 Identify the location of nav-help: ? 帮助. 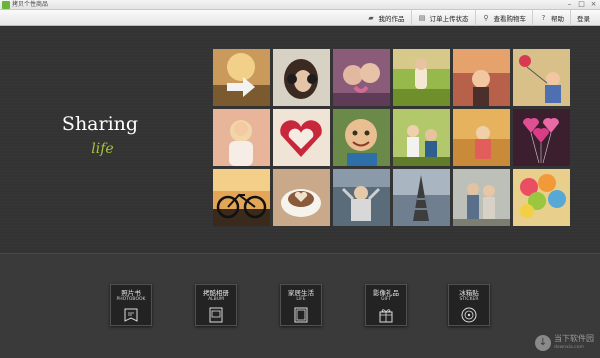
(551, 18).